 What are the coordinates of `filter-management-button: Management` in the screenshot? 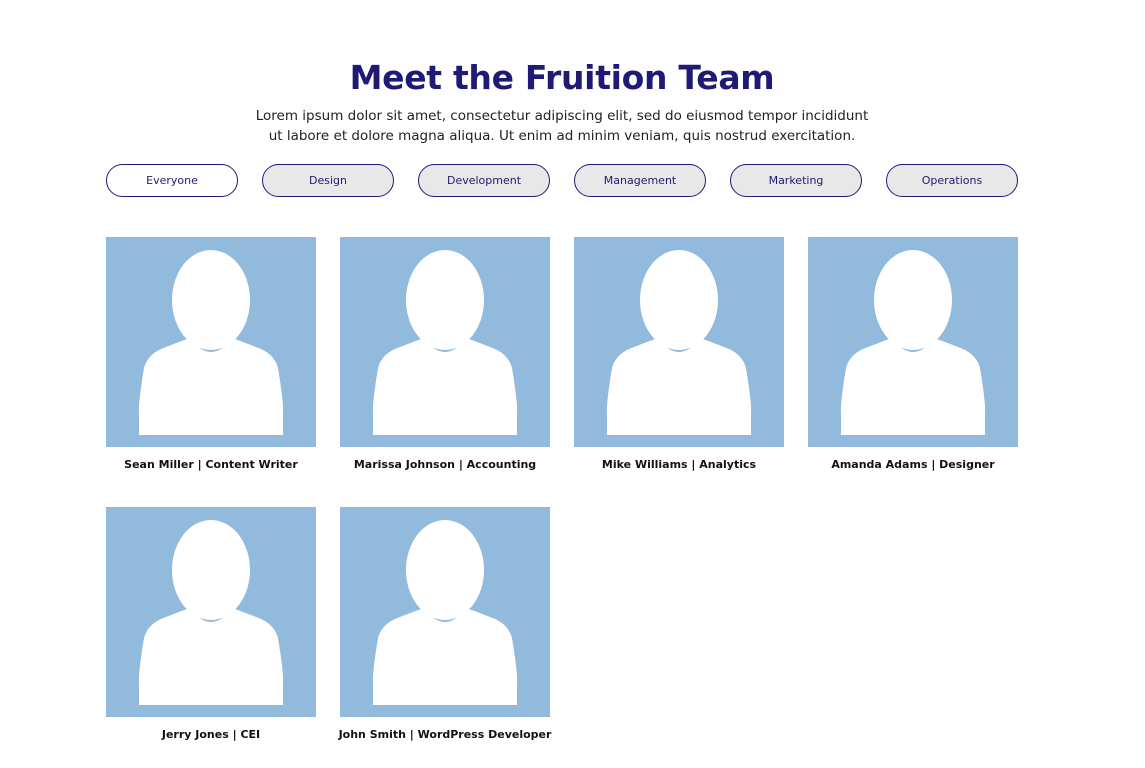 It's located at (640, 180).